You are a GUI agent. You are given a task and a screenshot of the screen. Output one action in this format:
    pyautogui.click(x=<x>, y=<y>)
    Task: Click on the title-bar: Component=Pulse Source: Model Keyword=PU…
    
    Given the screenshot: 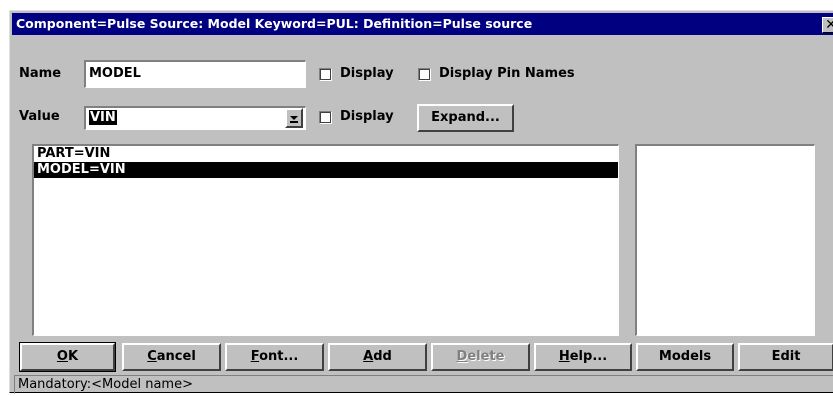 What is the action you would take?
    pyautogui.click(x=422, y=24)
    